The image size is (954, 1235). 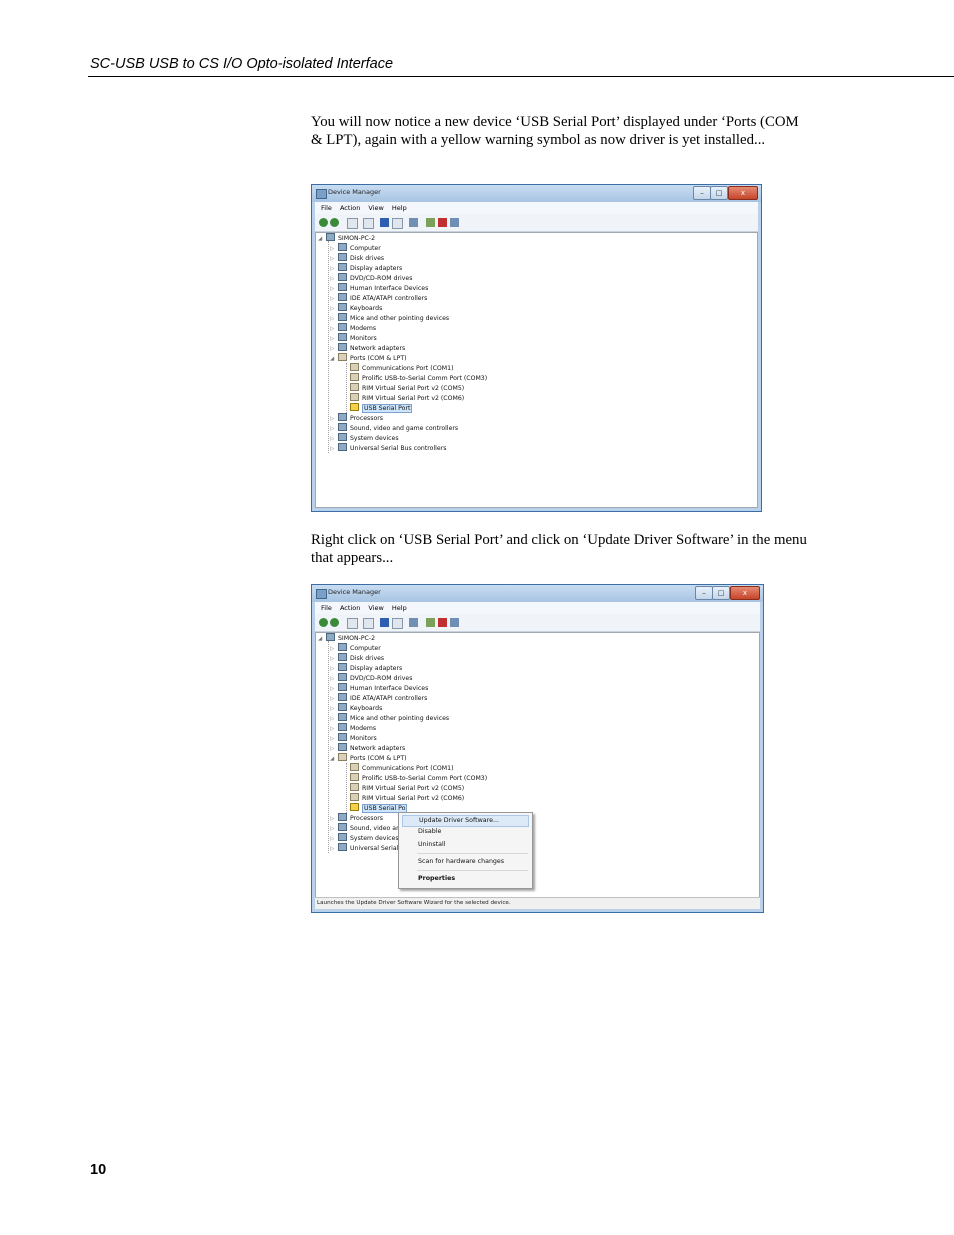 I want to click on header-rule, so click(x=521, y=76).